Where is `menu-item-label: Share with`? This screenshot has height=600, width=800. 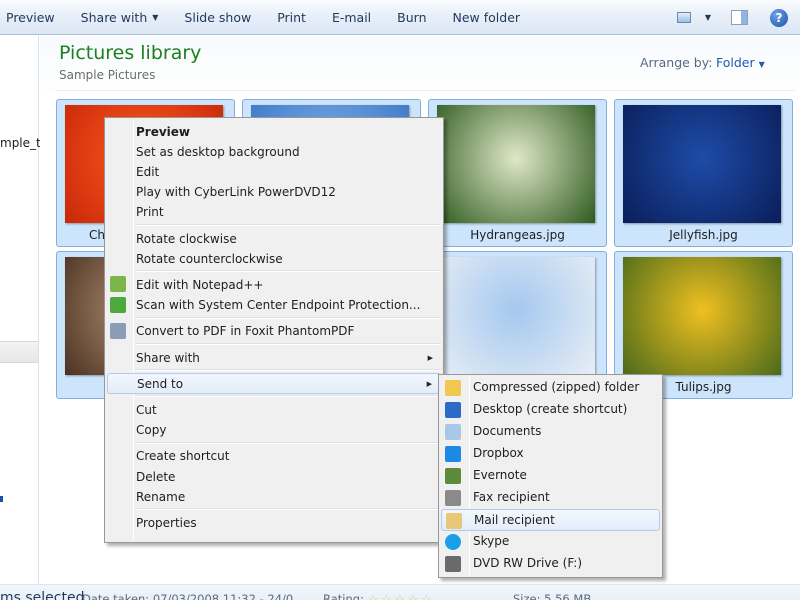 menu-item-label: Share with is located at coordinates (168, 357).